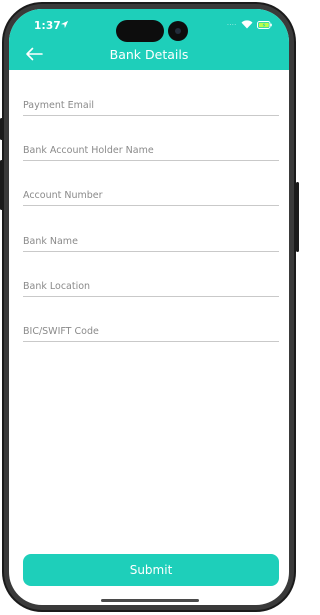 The image size is (320, 615). I want to click on bic-swift-code-input, so click(151, 331).